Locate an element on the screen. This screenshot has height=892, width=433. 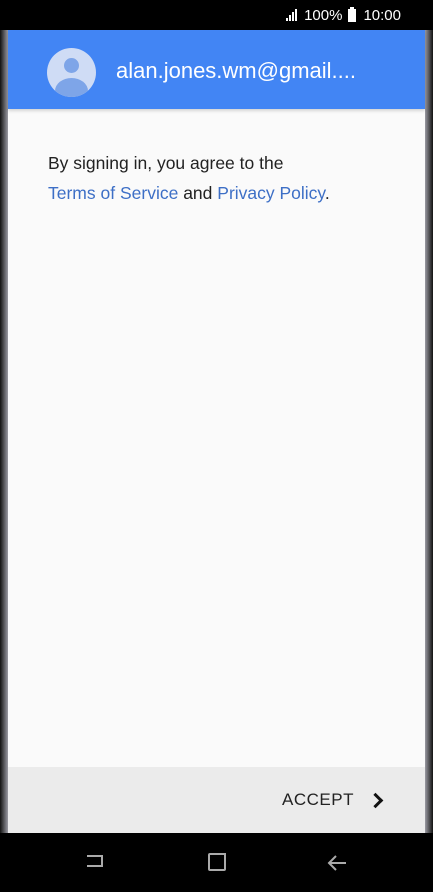
battery-icon is located at coordinates (352, 14).